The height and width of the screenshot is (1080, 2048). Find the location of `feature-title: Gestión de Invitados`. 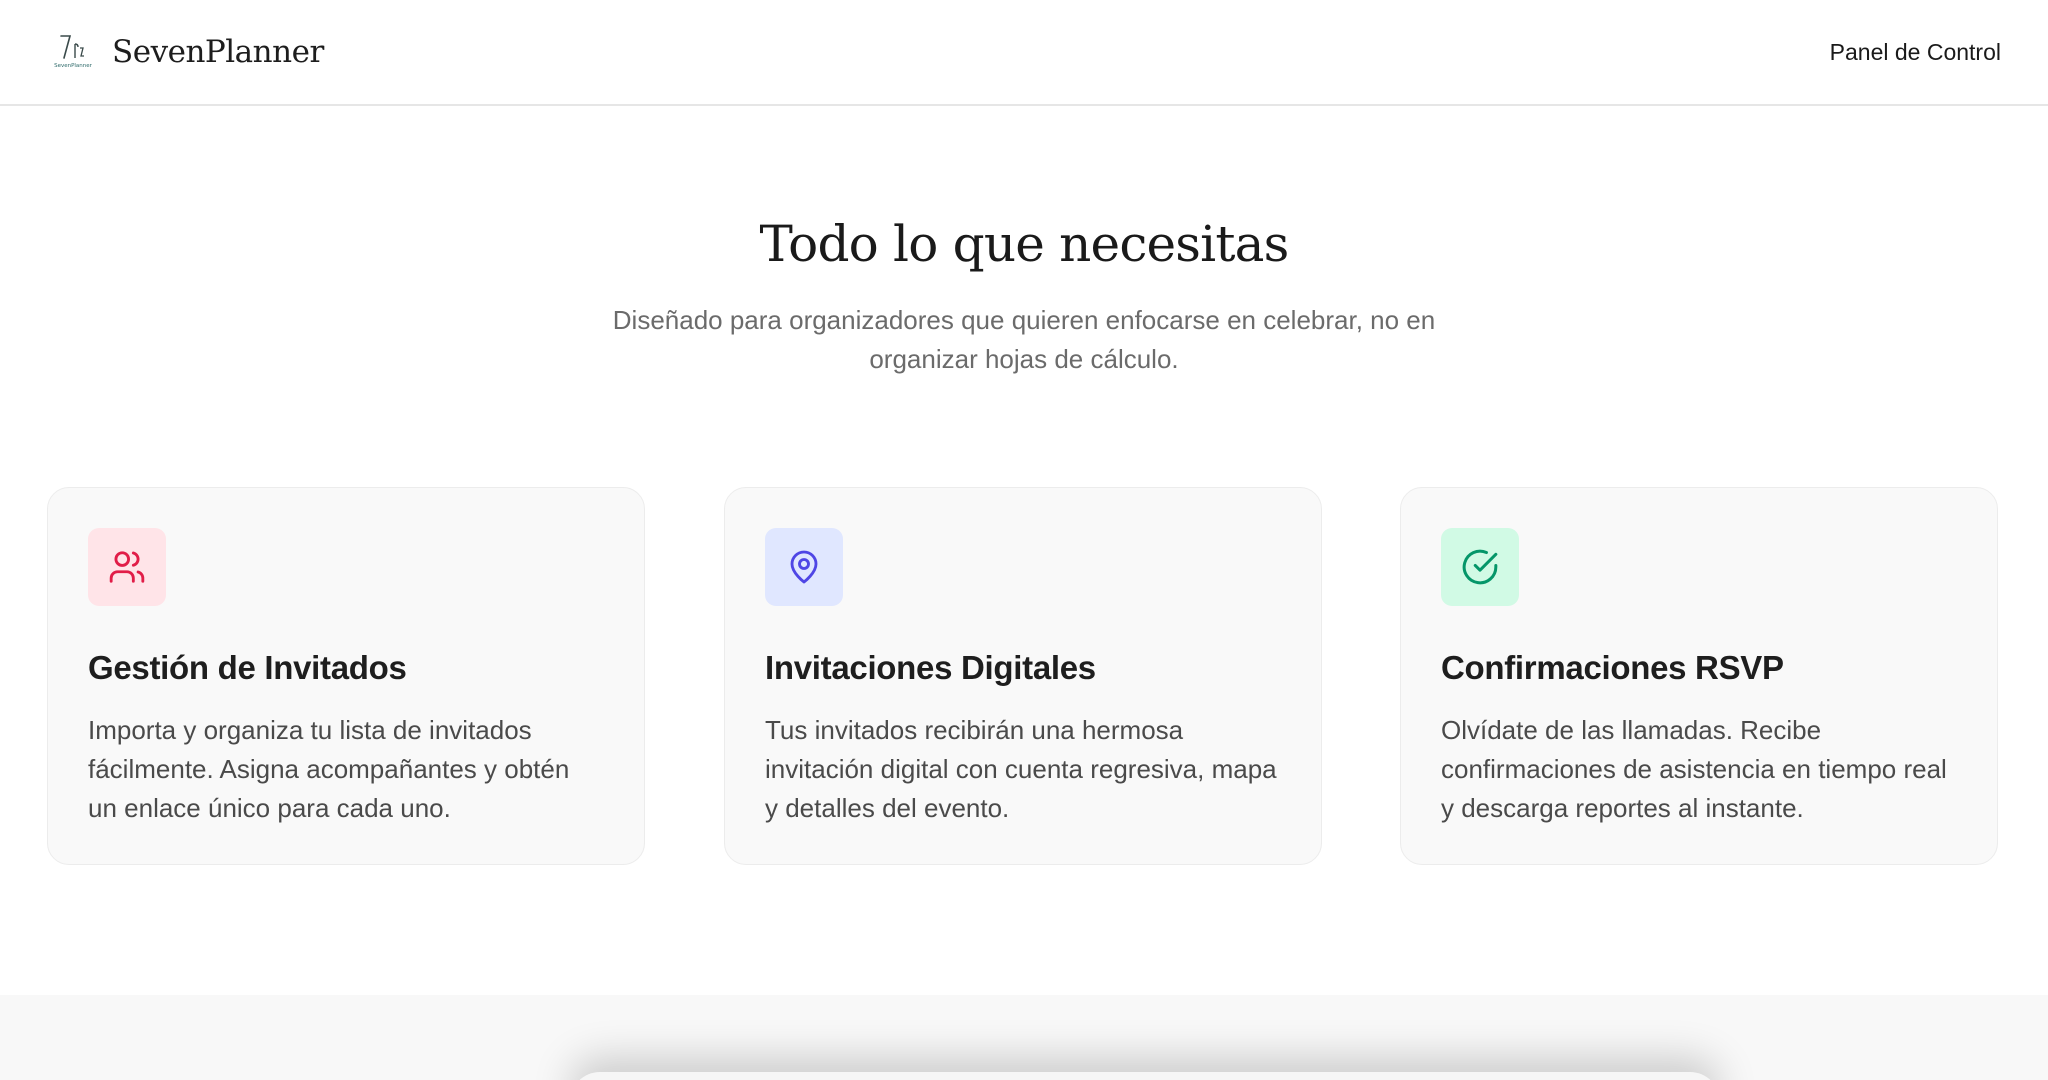

feature-title: Gestión de Invitados is located at coordinates (247, 667).